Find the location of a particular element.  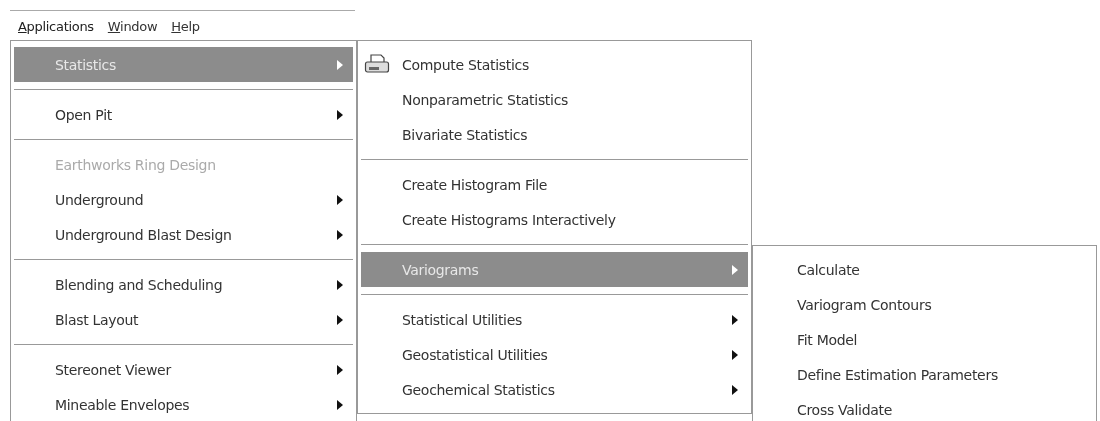

menu-item: Bivariate Statistics is located at coordinates (554, 134).